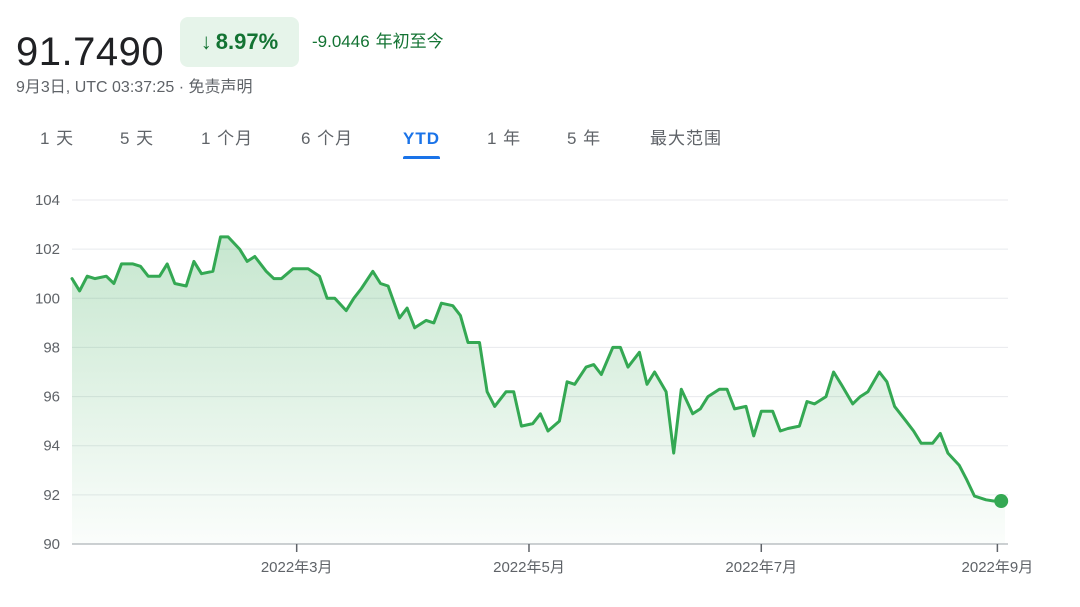 The image size is (1080, 607). I want to click on x-tick-label: 2022年3月, so click(297, 567).